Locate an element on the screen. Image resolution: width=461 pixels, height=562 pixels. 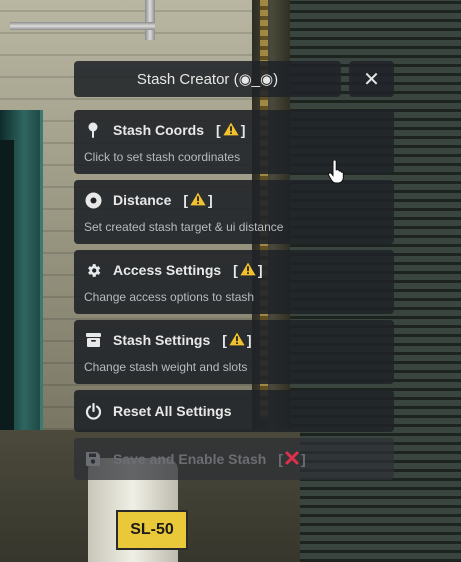
error-x-icon is located at coordinates (292, 459).